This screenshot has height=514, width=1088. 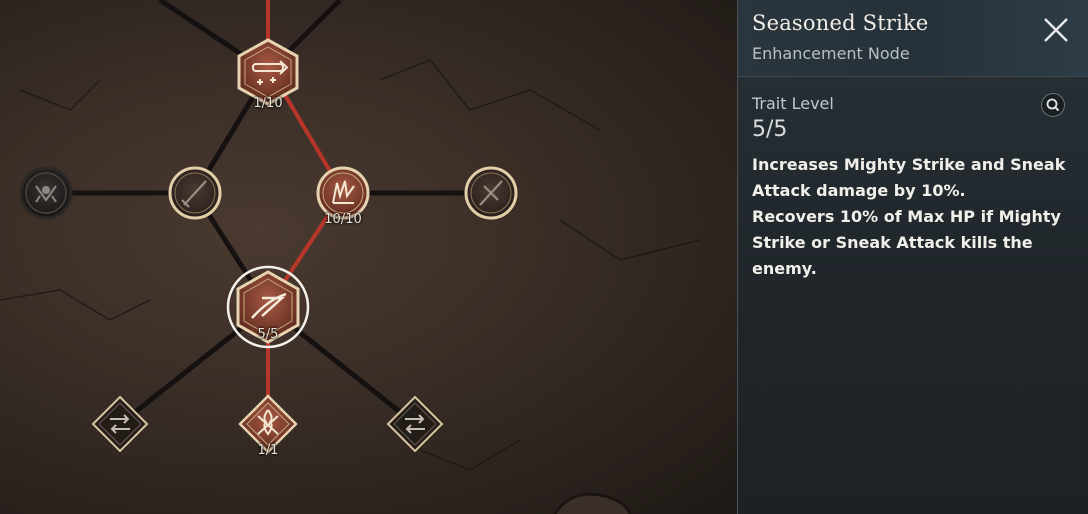 What do you see at coordinates (343, 193) in the screenshot?
I see `node-mid-claw` at bounding box center [343, 193].